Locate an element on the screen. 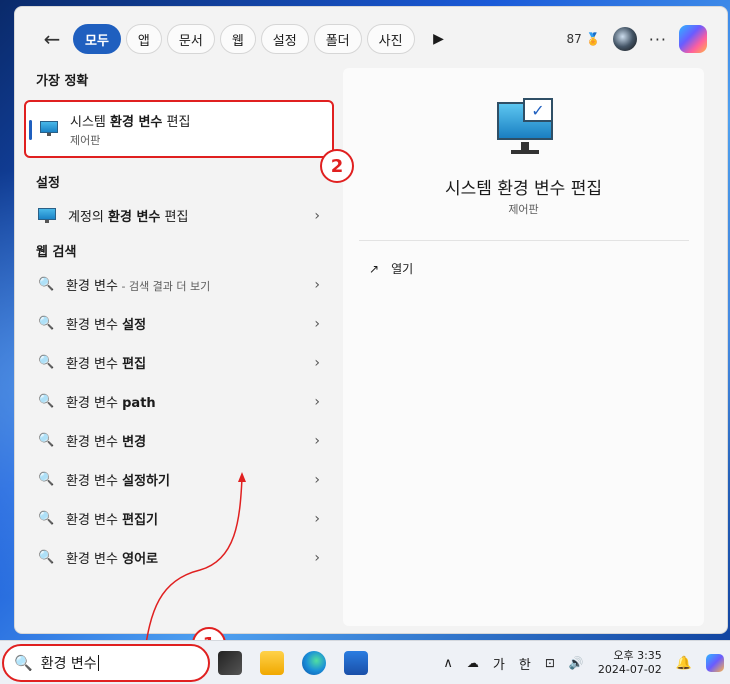 This screenshot has height=684, width=730. copilot-taskbar-icon is located at coordinates (715, 663).